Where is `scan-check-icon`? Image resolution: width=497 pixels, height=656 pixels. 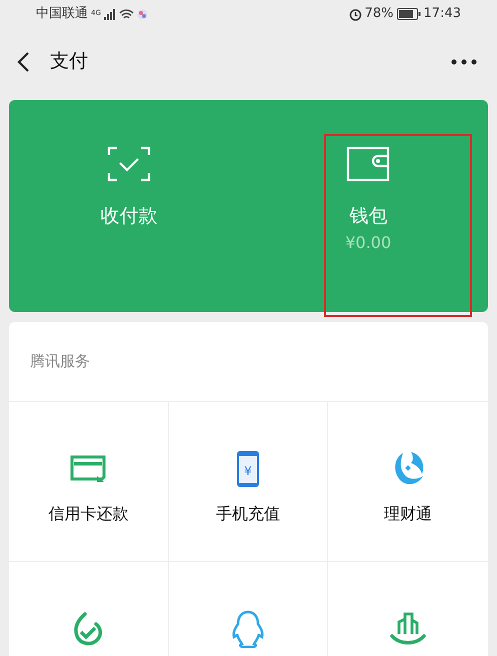
scan-check-icon is located at coordinates (128, 164).